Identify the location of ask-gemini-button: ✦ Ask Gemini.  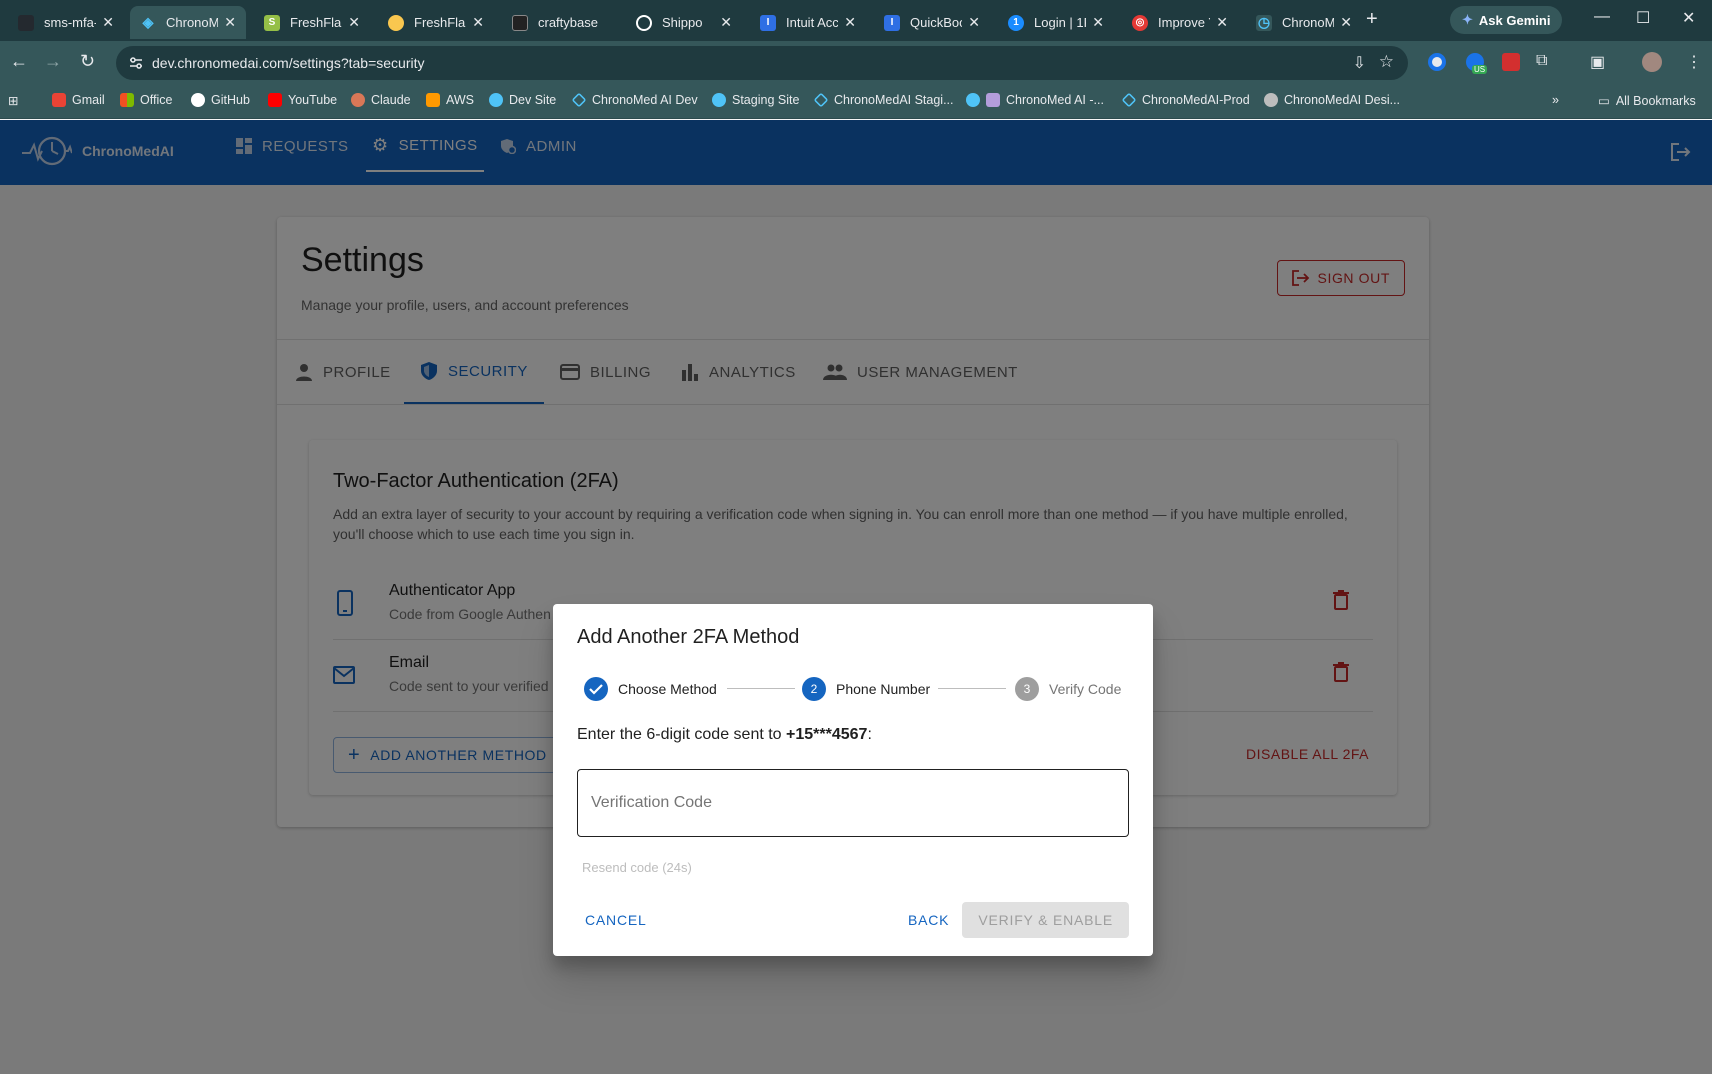
(1506, 20).